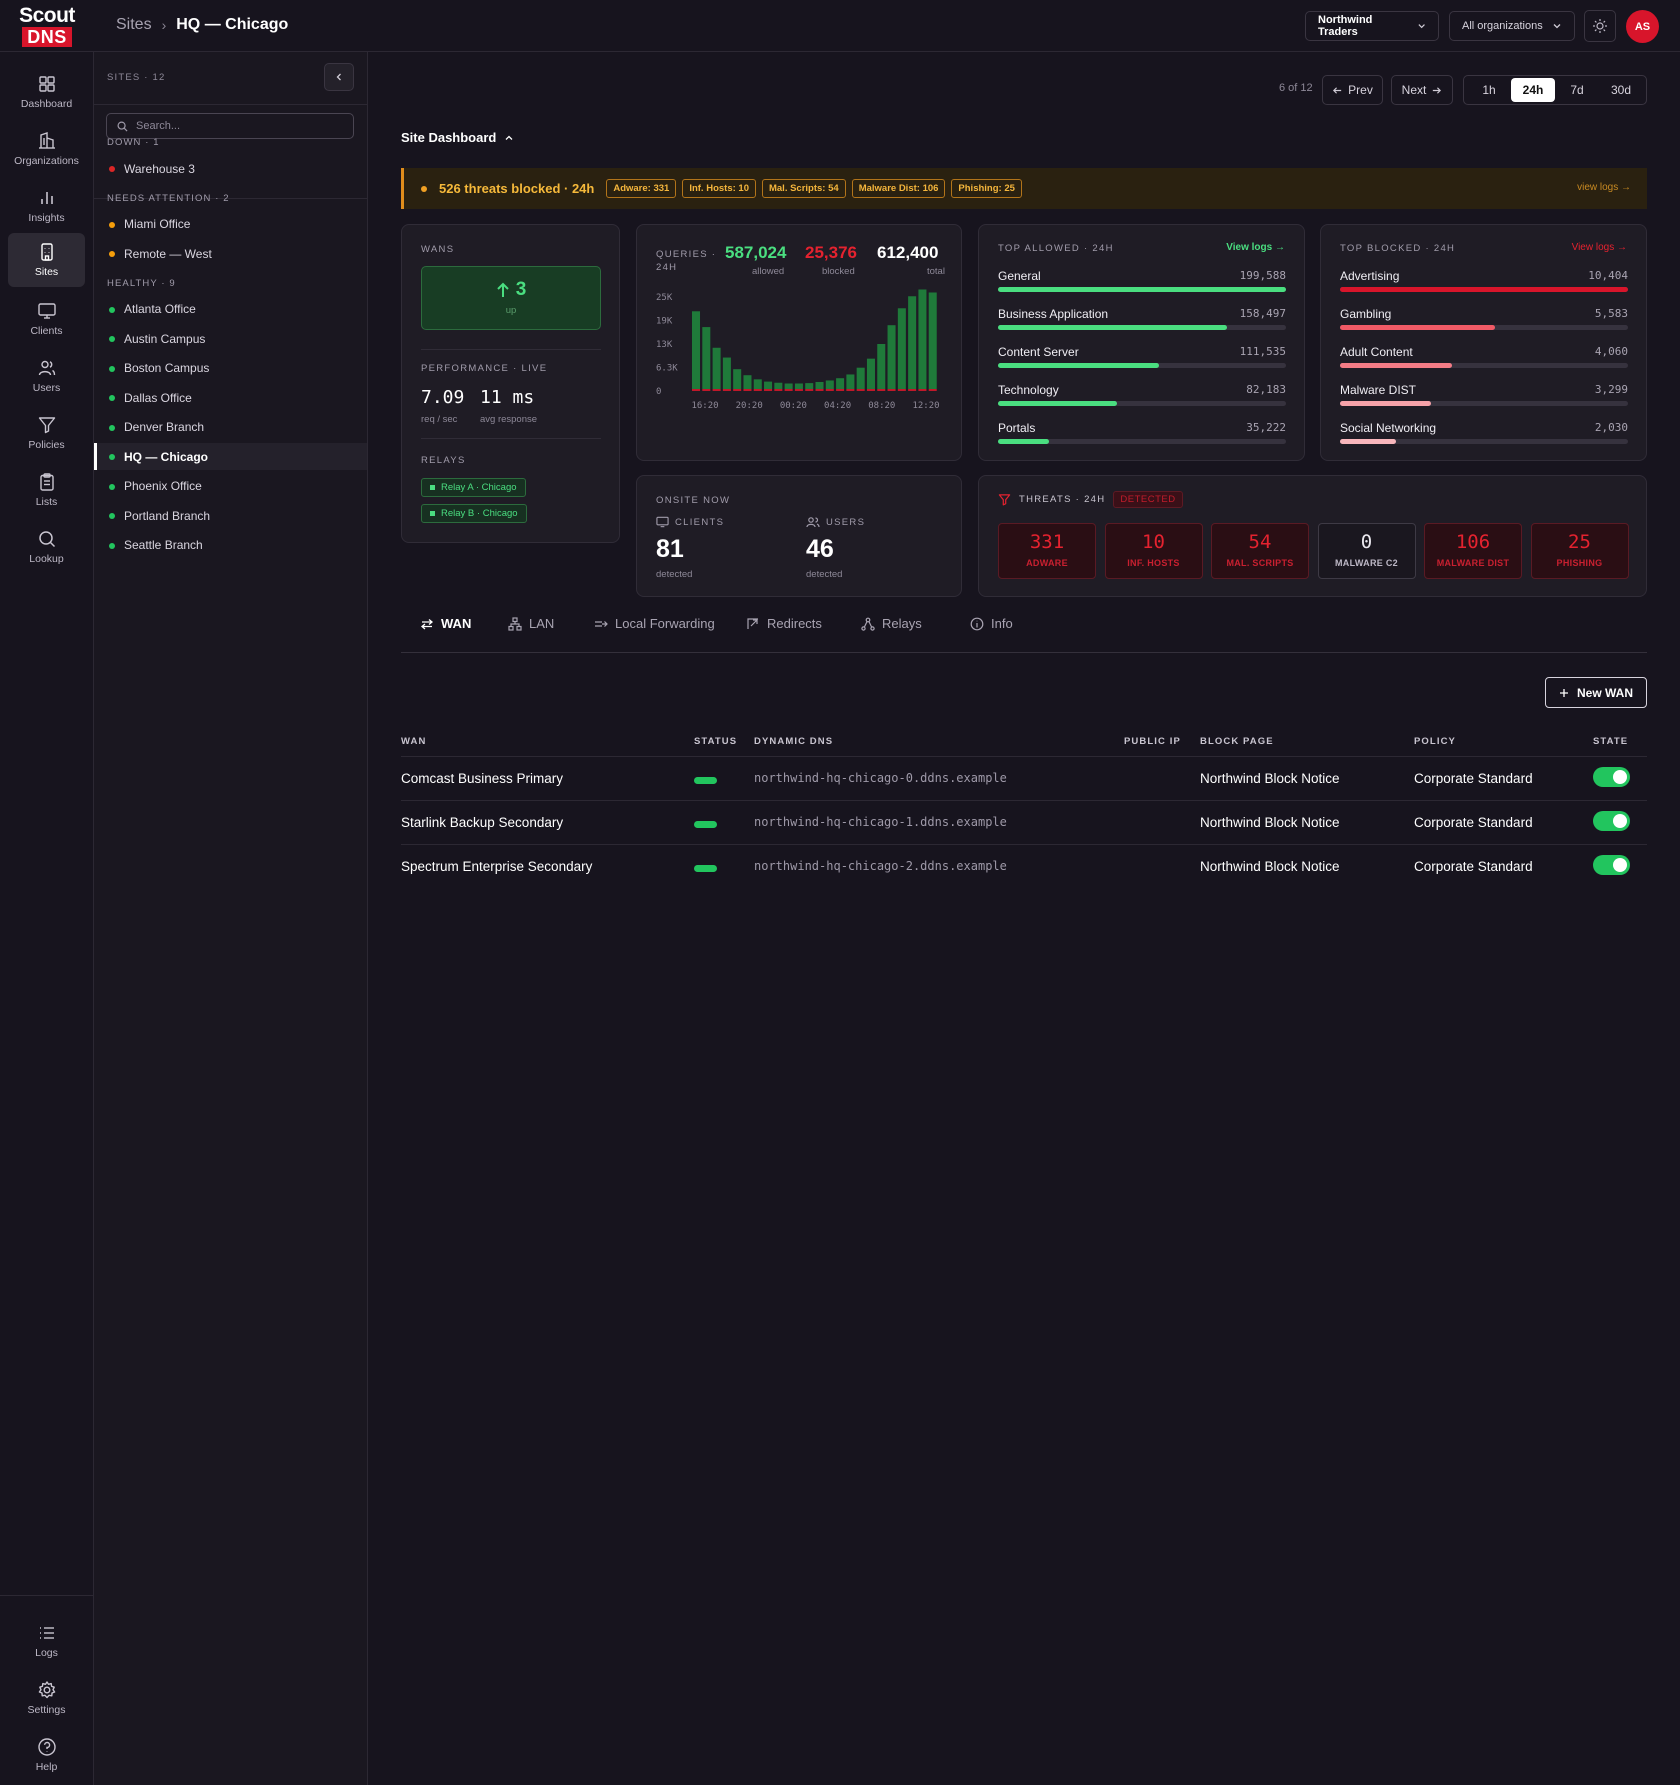 Image resolution: width=1680 pixels, height=1785 pixels. I want to click on threat-box-mal-scripts: 54 MAL. SCRIPTS, so click(1260, 551).